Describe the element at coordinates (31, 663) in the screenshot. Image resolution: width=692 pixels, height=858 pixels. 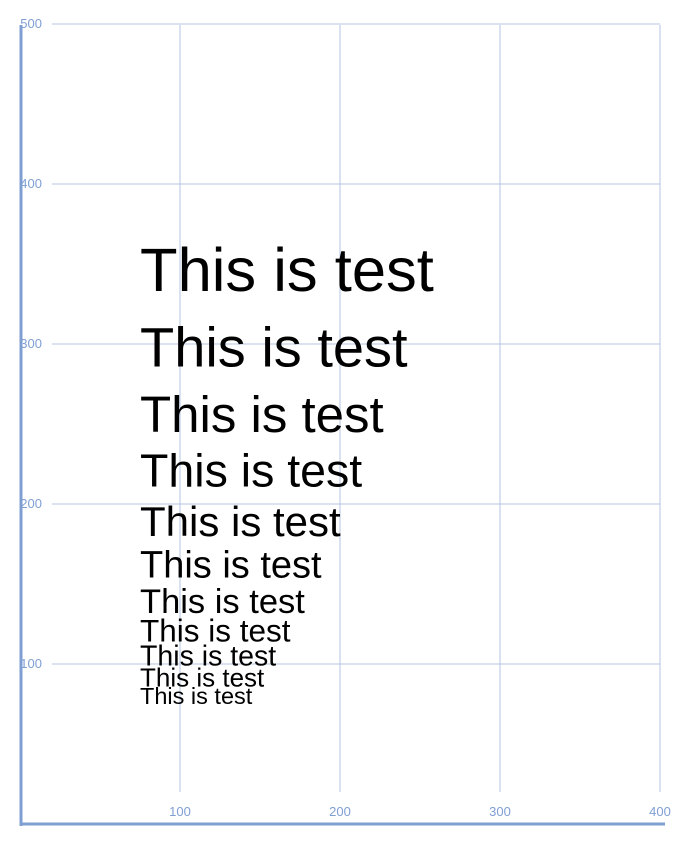
I see `y-tick-label: 100` at that location.